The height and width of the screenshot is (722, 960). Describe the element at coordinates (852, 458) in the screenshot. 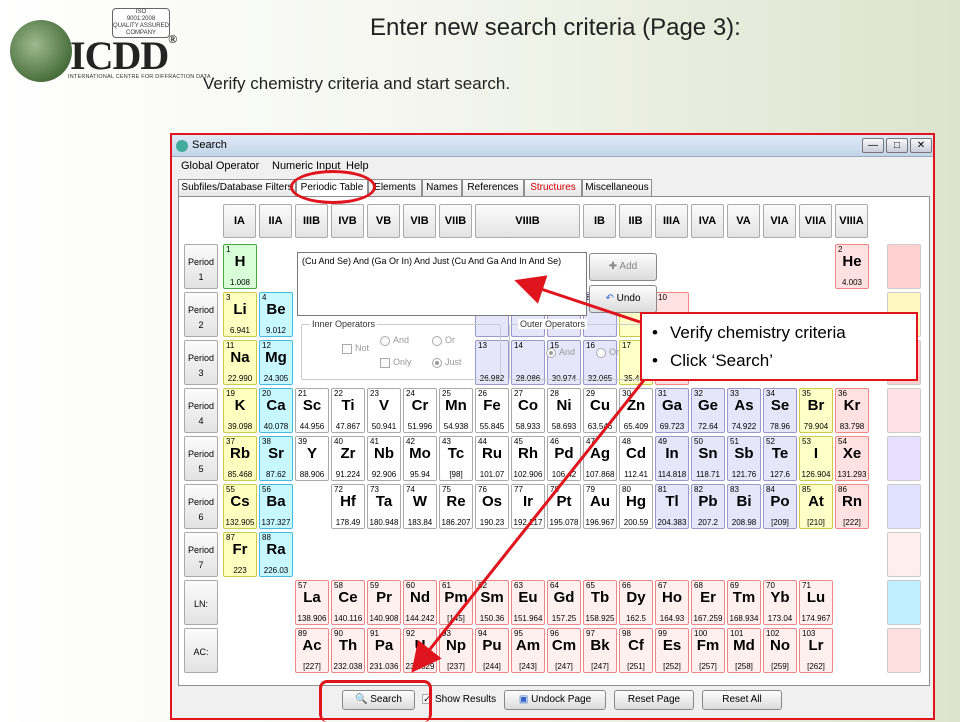

I see `element-xe: 54 Xe 131.293` at that location.